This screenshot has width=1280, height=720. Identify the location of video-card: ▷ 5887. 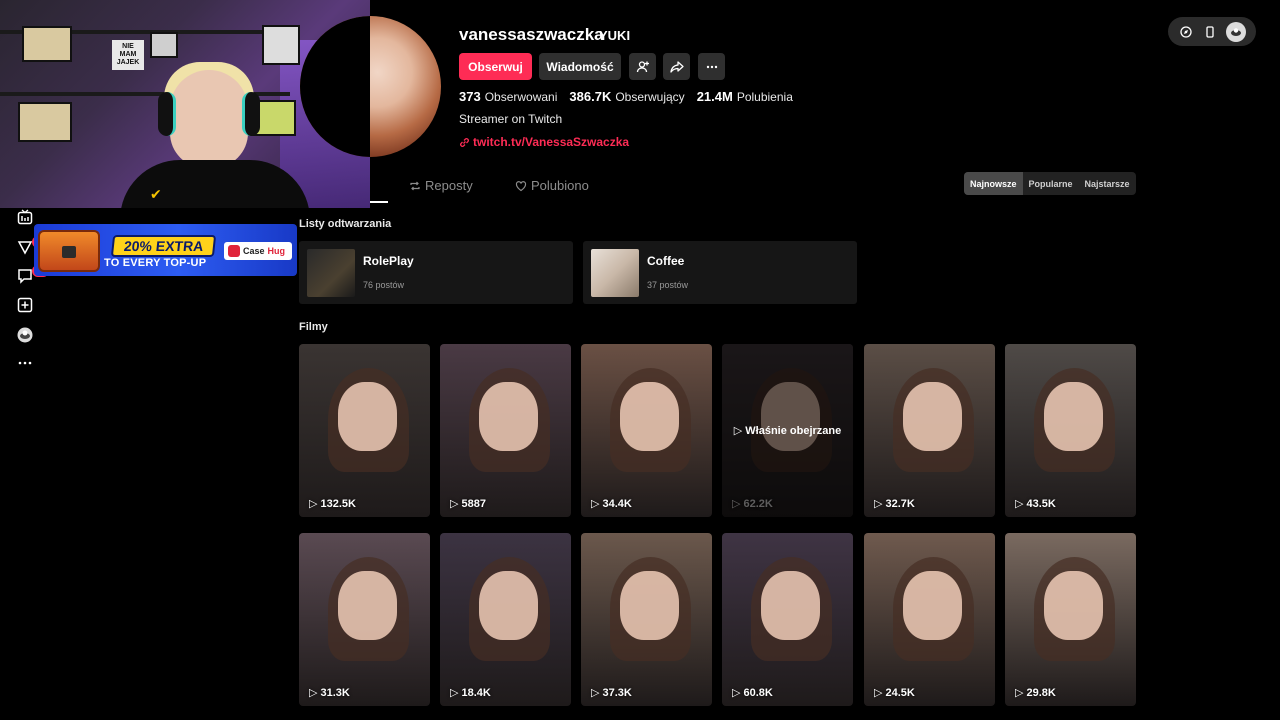
(505, 430).